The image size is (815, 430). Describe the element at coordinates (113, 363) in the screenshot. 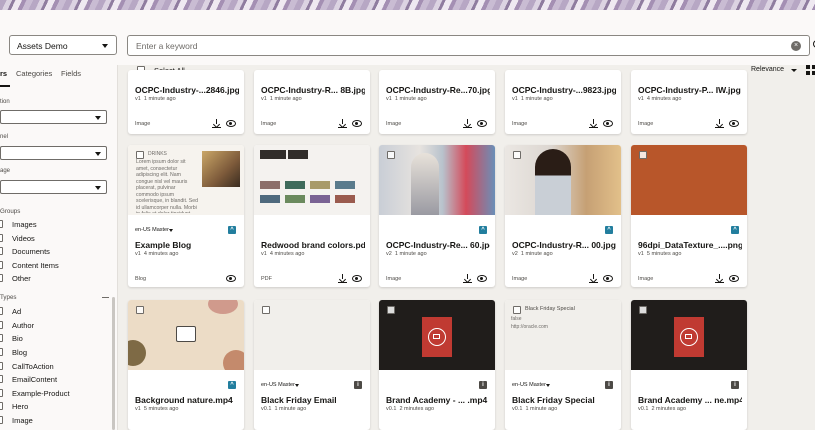

I see `sidebar-scrollbar` at that location.